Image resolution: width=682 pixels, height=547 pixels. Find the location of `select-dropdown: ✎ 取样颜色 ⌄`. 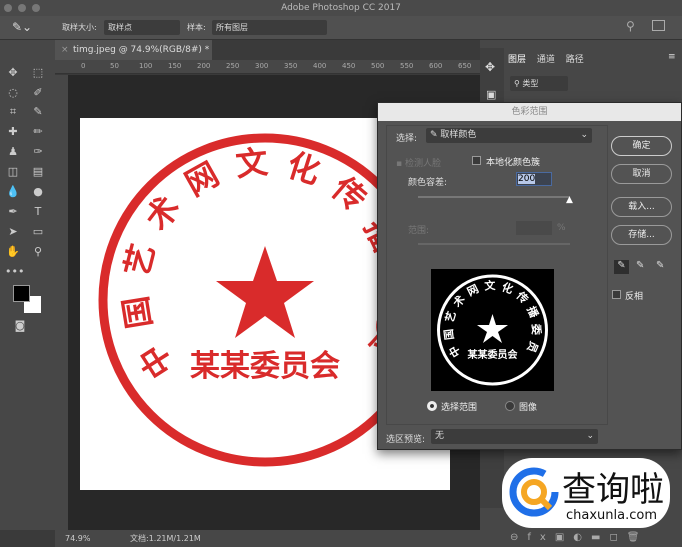

select-dropdown: ✎ 取样颜色 ⌄ is located at coordinates (509, 135).